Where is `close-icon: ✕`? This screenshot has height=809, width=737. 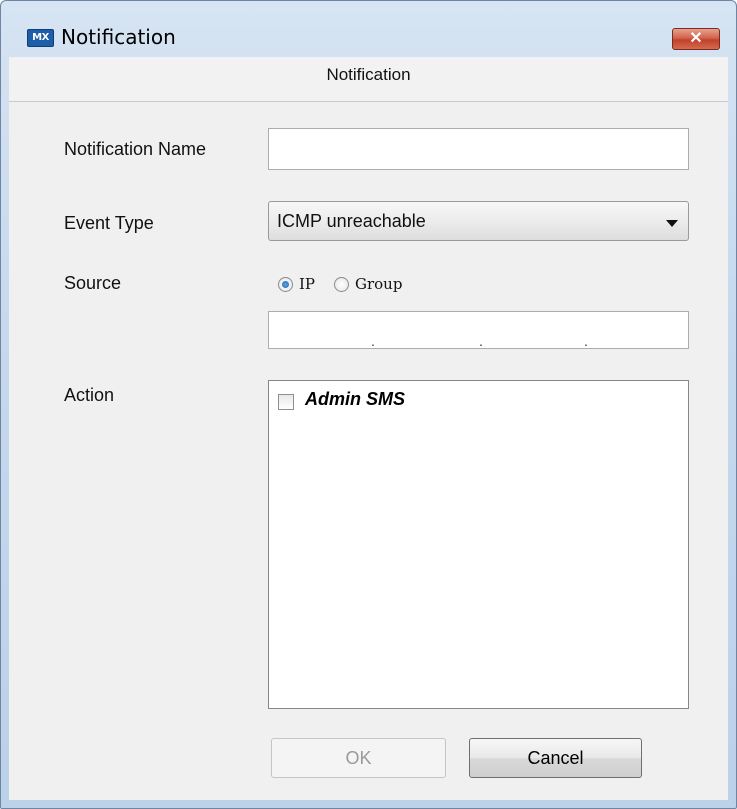 close-icon: ✕ is located at coordinates (696, 38).